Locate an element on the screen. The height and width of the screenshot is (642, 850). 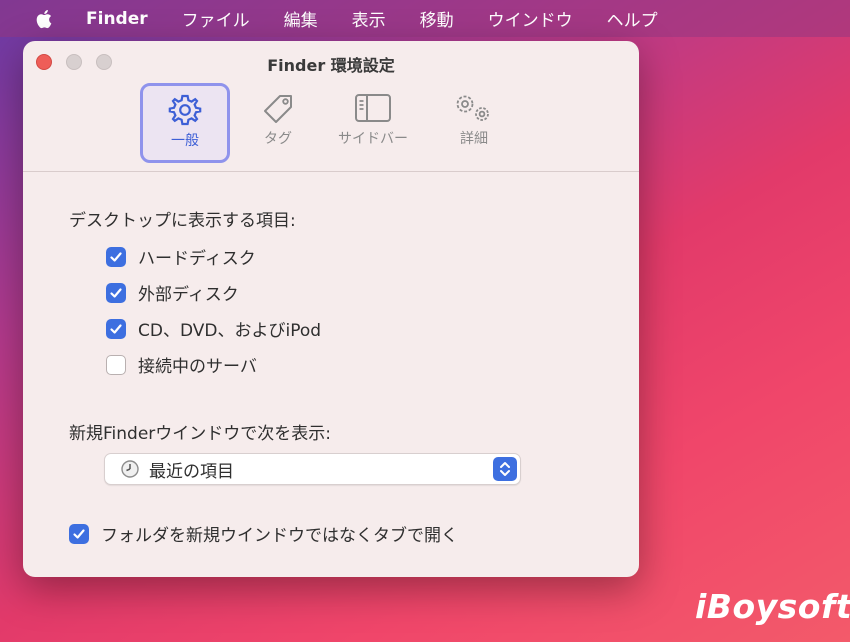
preferences-toolbar: 一般 タグ サイドバー 詳細 is located at coordinates (331, 127).